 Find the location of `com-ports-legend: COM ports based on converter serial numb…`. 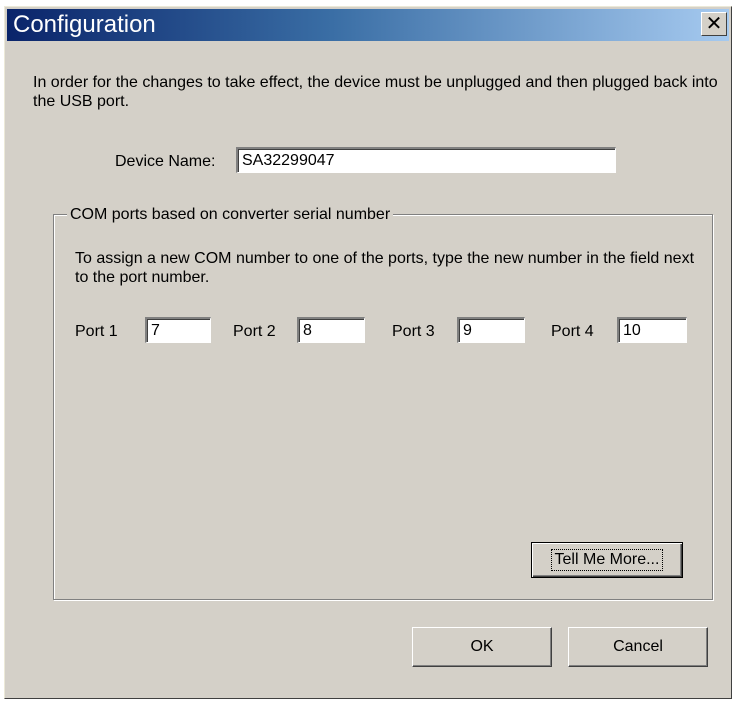

com-ports-legend: COM ports based on converter serial numb… is located at coordinates (230, 214).